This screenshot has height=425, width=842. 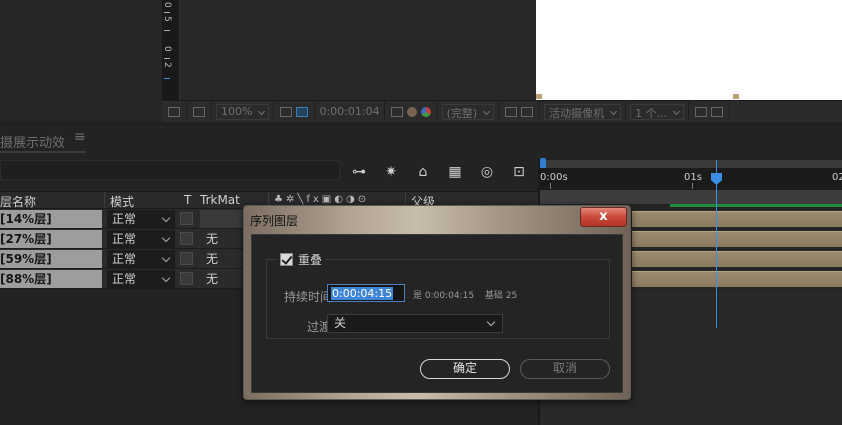 What do you see at coordinates (439, 172) in the screenshot?
I see `timeline-switches: ⊶ ✷ ⌂ ▦ ◎ ⊡` at bounding box center [439, 172].